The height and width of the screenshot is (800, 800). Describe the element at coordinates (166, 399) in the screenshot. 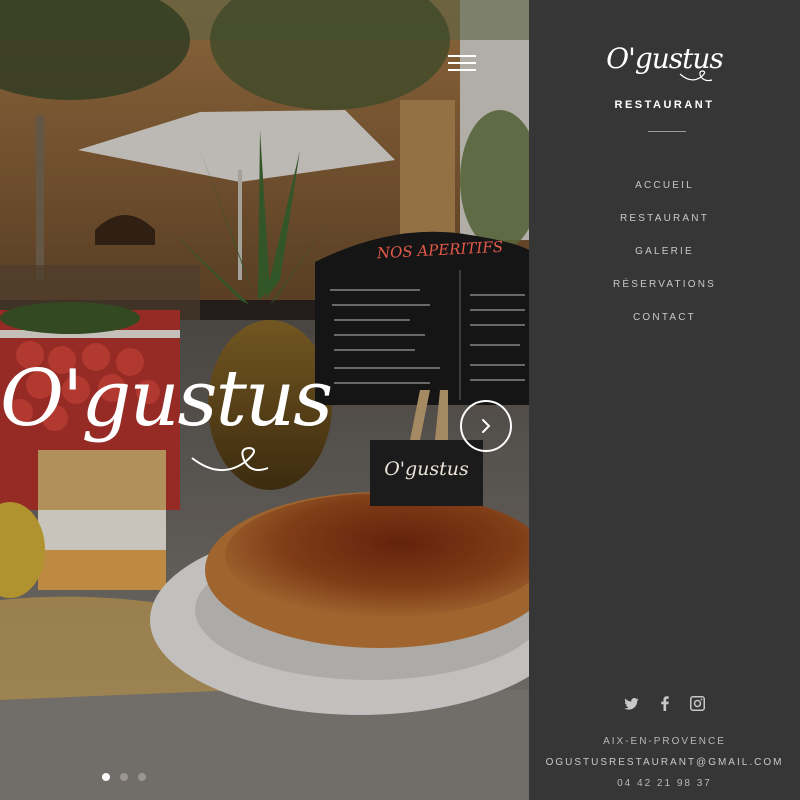

I see `hero-logo: O'gustus` at that location.